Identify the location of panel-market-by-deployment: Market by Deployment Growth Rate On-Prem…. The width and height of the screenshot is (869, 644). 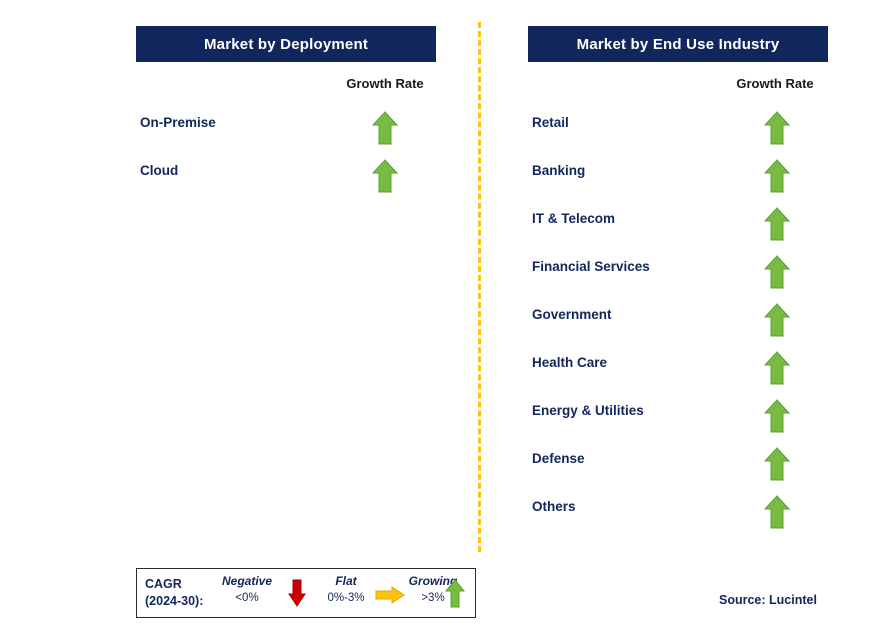
(286, 96).